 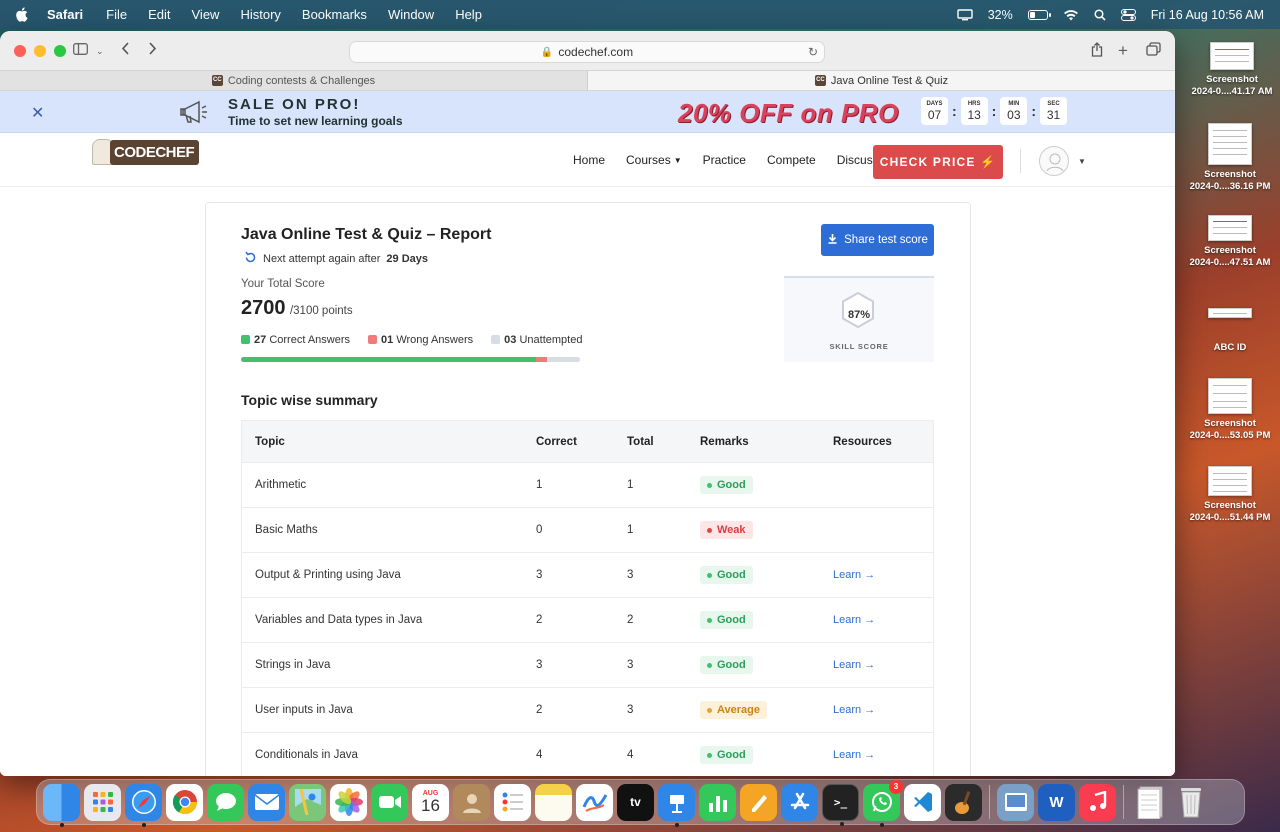 I want to click on codechef-logo: CODECHEF, so click(x=146, y=152).